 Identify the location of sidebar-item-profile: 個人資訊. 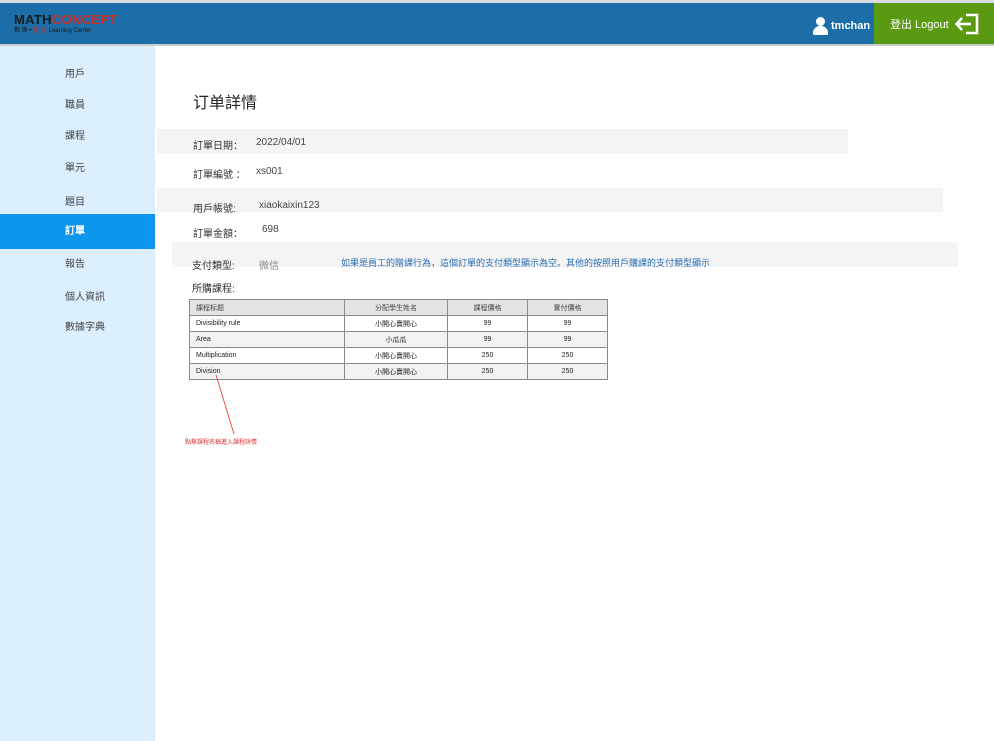
(77, 298).